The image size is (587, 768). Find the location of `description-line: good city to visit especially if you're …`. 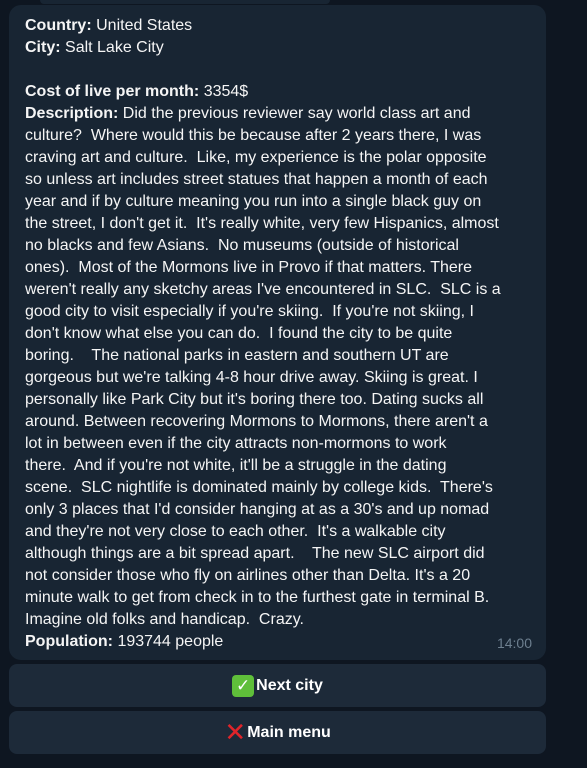

description-line: good city to visit especially if you're … is located at coordinates (249, 311).